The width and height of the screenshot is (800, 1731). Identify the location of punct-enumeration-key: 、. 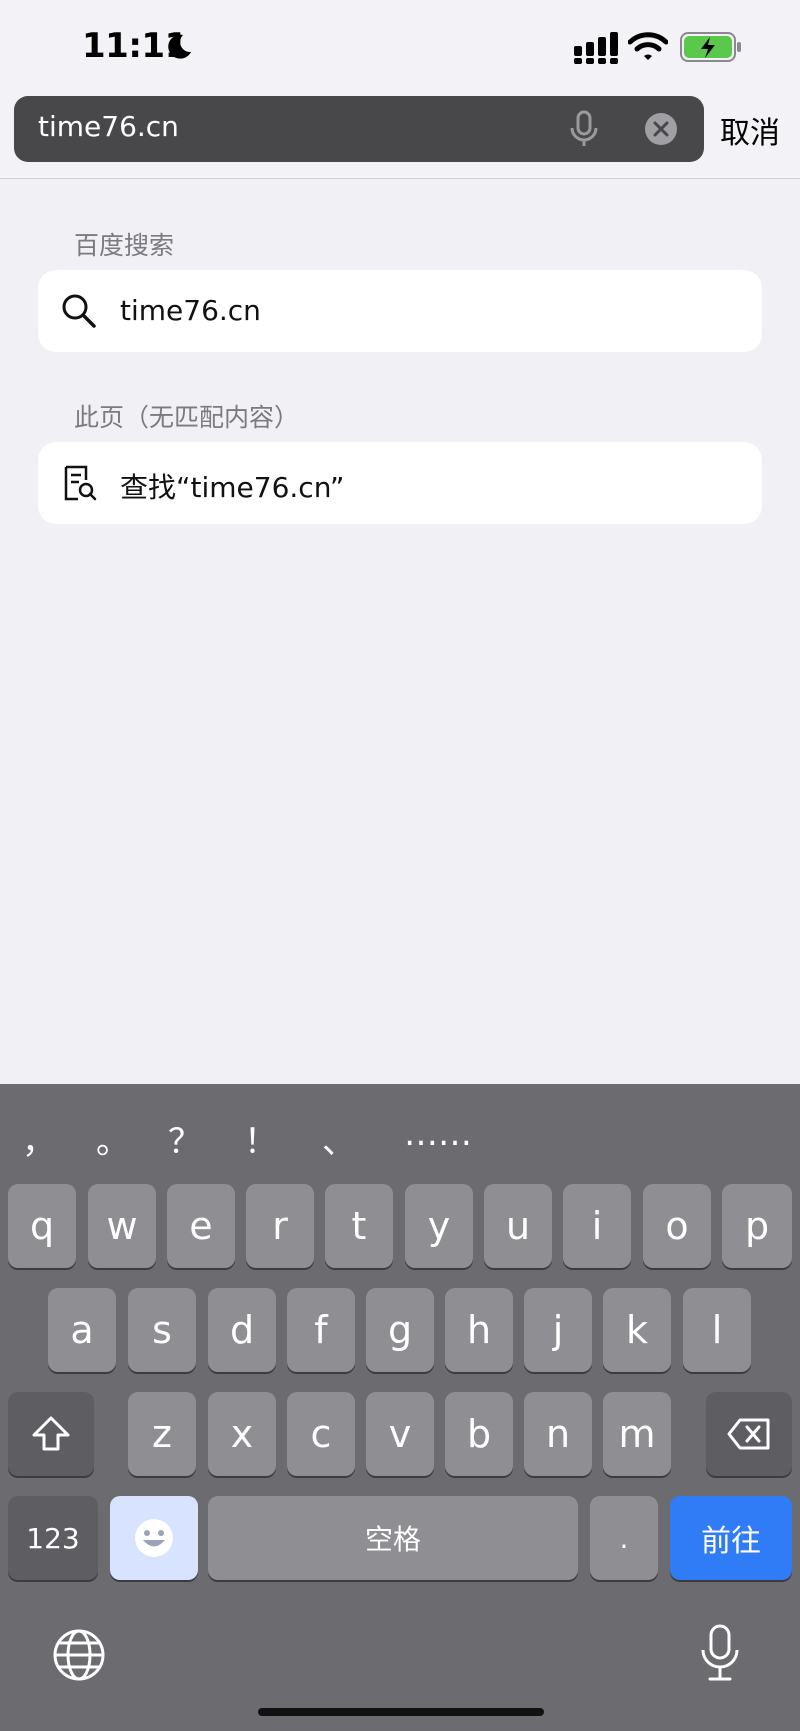
(339, 1138).